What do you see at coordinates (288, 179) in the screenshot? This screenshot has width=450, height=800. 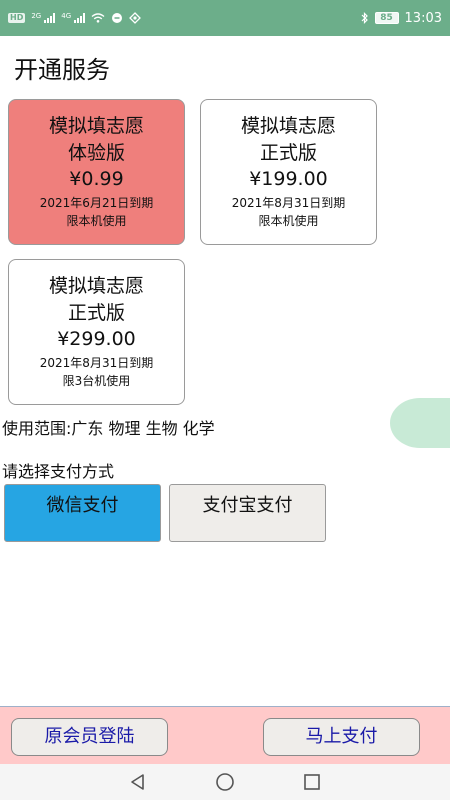 I see `plan-price: ¥199.00` at bounding box center [288, 179].